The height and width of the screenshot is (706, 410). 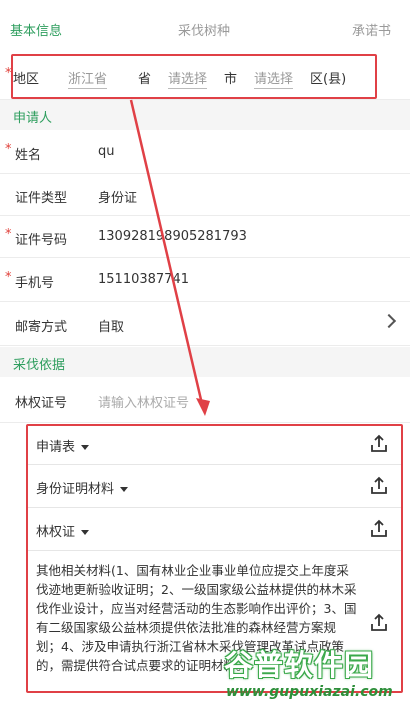 I want to click on watermark: 谷普软件园 www.gupuxiazai.com, so click(x=315, y=673).